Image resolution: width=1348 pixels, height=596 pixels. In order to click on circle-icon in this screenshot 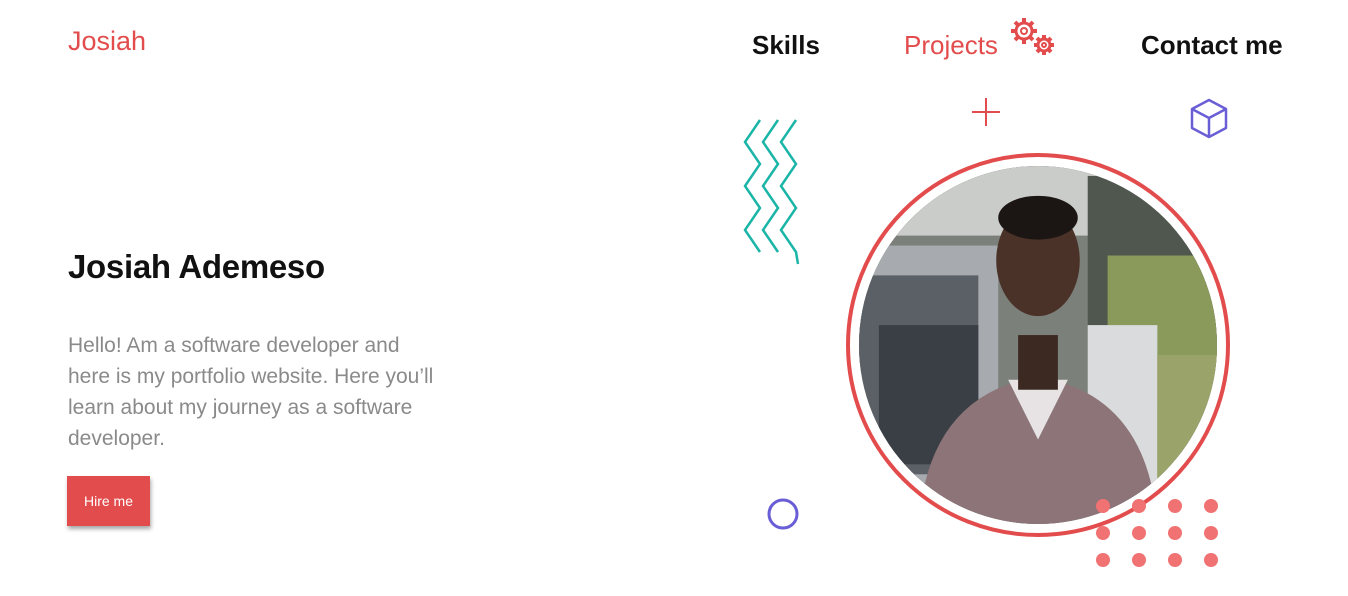, I will do `click(783, 514)`.